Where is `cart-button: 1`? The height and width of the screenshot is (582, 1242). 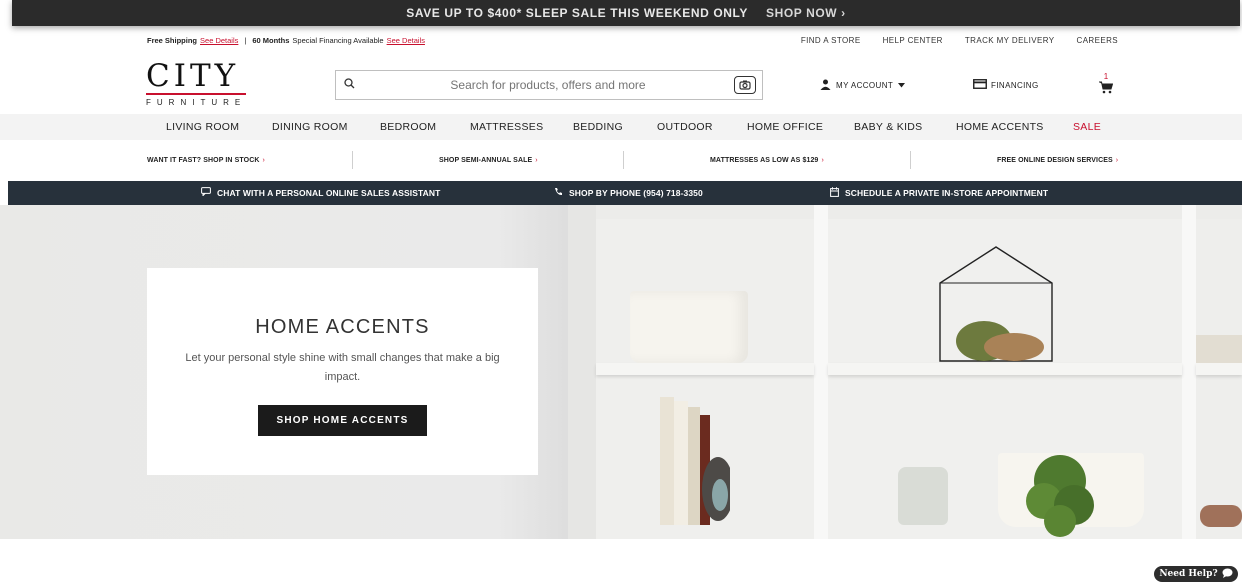
cart-button: 1 is located at coordinates (1106, 85).